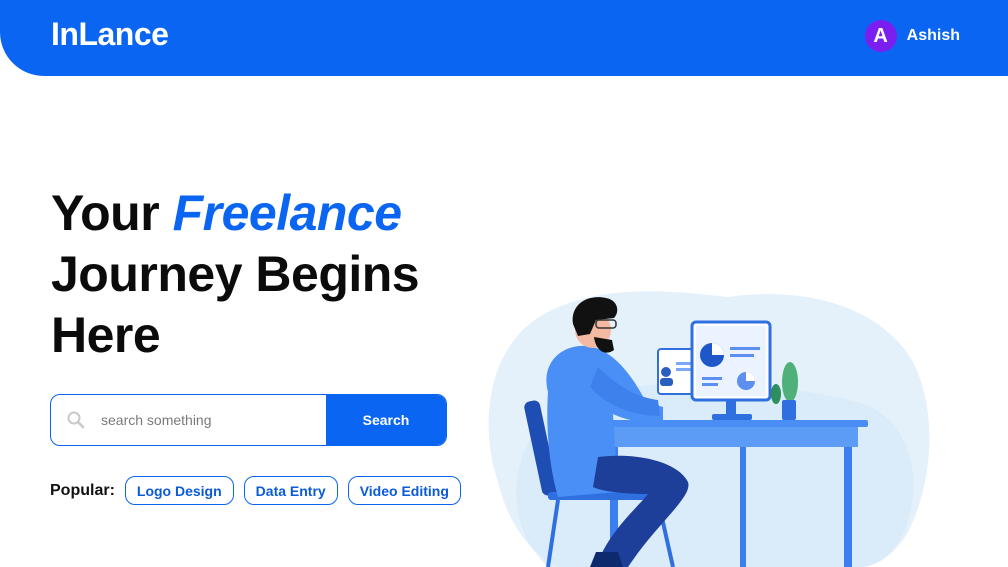 Image resolution: width=1008 pixels, height=567 pixels. I want to click on search-input, so click(209, 420).